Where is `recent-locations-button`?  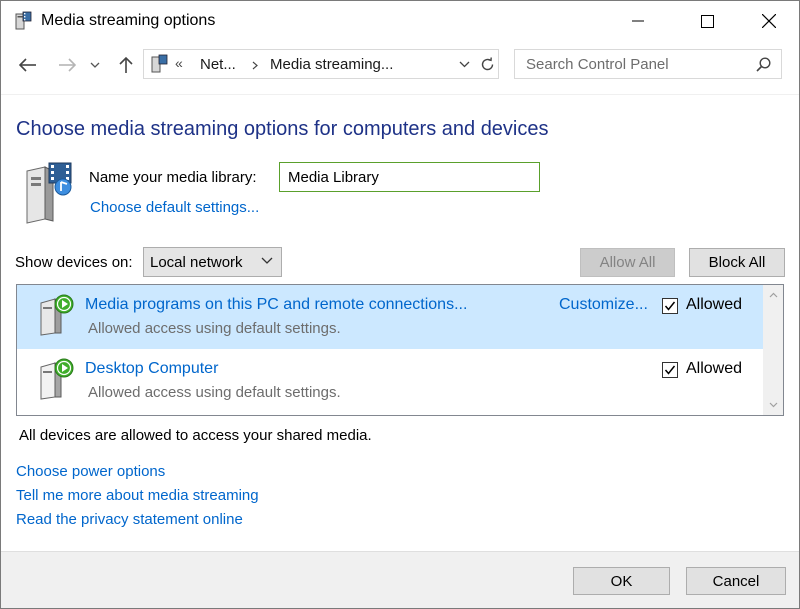 recent-locations-button is located at coordinates (95, 65).